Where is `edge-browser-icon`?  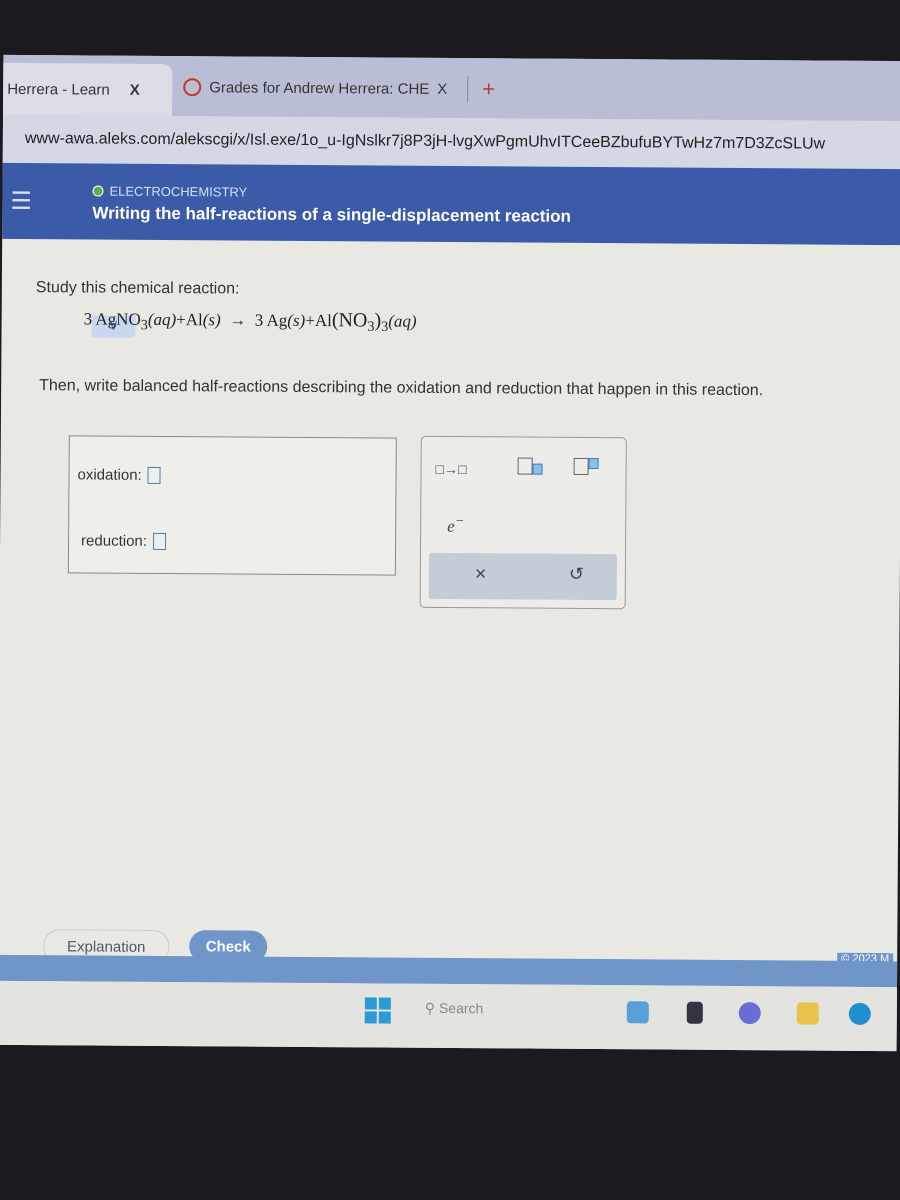
edge-browser-icon is located at coordinates (859, 1013).